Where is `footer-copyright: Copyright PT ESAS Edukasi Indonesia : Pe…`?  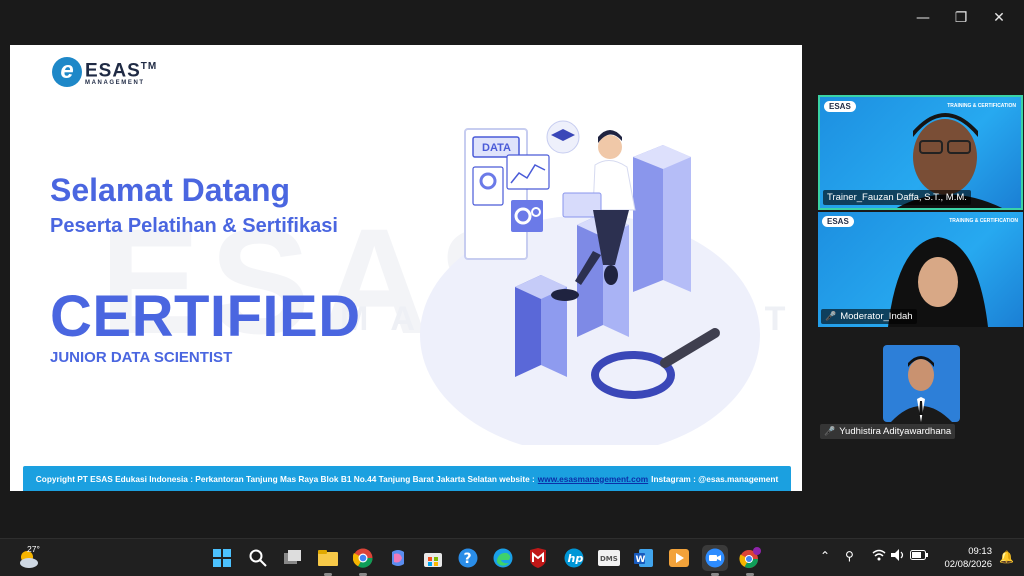 footer-copyright: Copyright PT ESAS Edukasi Indonesia : Pe… is located at coordinates (285, 478).